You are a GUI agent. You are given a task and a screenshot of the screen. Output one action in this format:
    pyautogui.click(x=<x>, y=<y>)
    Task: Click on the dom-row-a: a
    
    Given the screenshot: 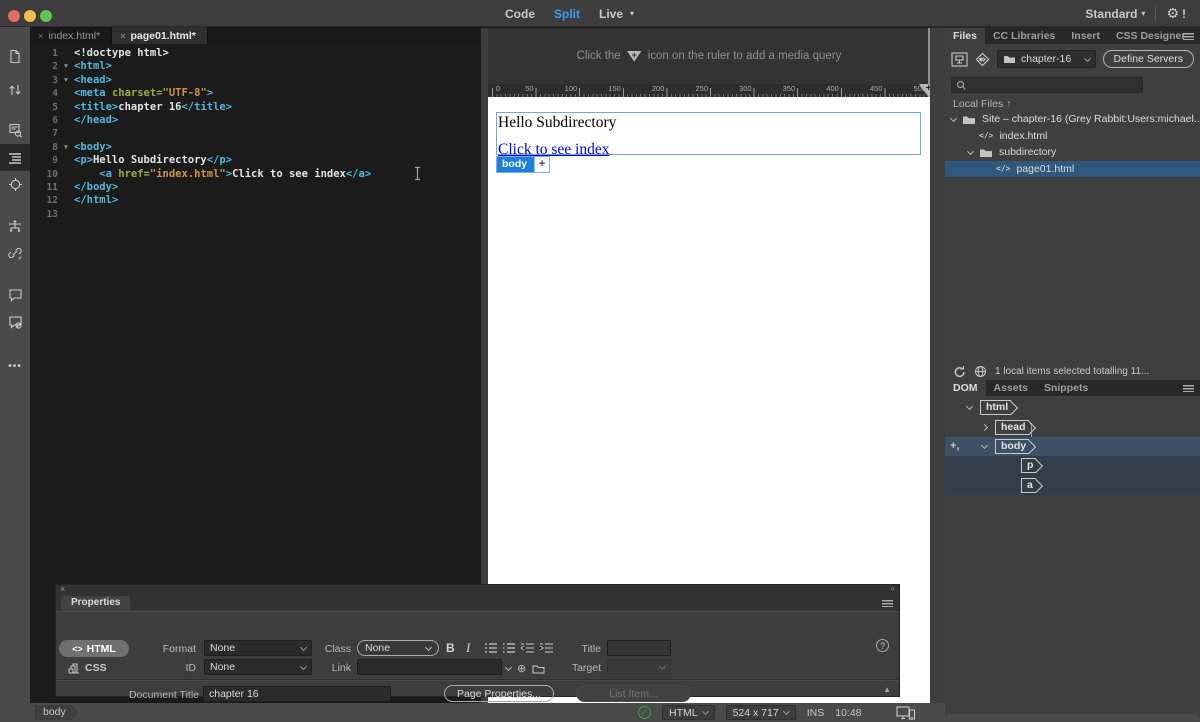 What is the action you would take?
    pyautogui.click(x=1072, y=485)
    